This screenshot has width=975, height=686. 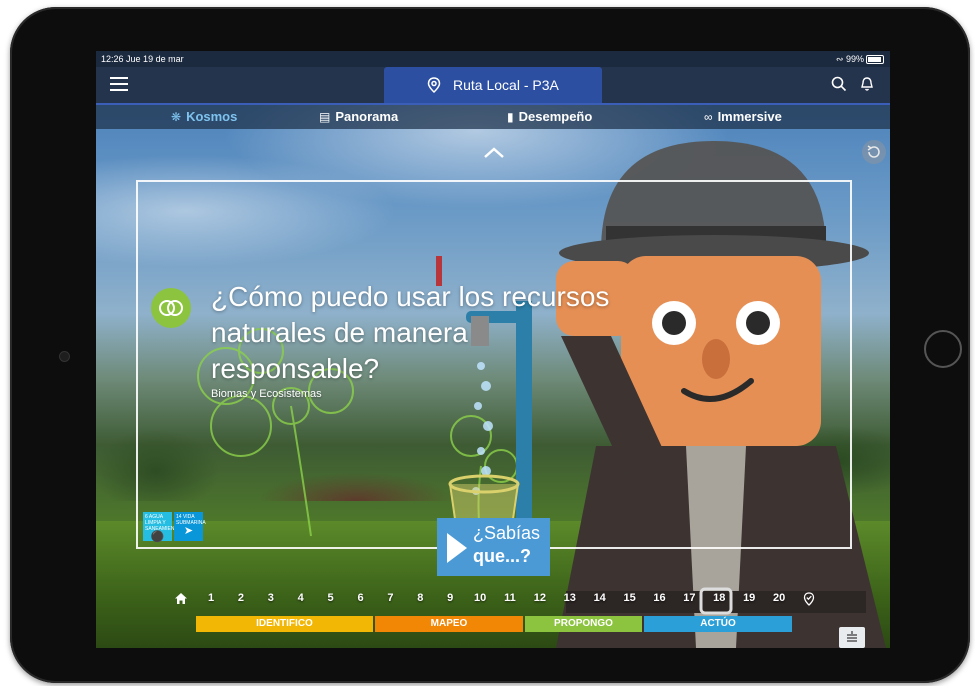 What do you see at coordinates (361, 598) in the screenshot?
I see `page-number: 6` at bounding box center [361, 598].